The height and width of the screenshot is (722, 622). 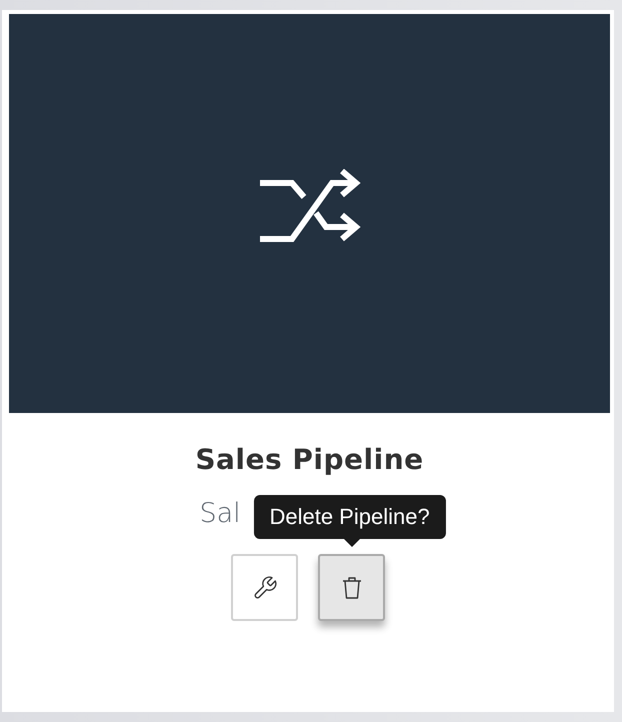 I want to click on wrench-icon, so click(x=265, y=587).